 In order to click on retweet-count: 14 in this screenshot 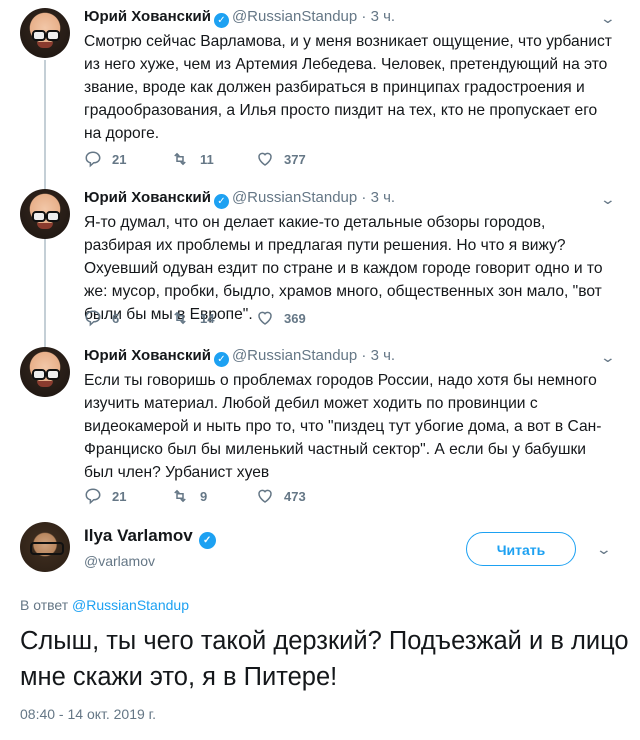, I will do `click(207, 318)`.